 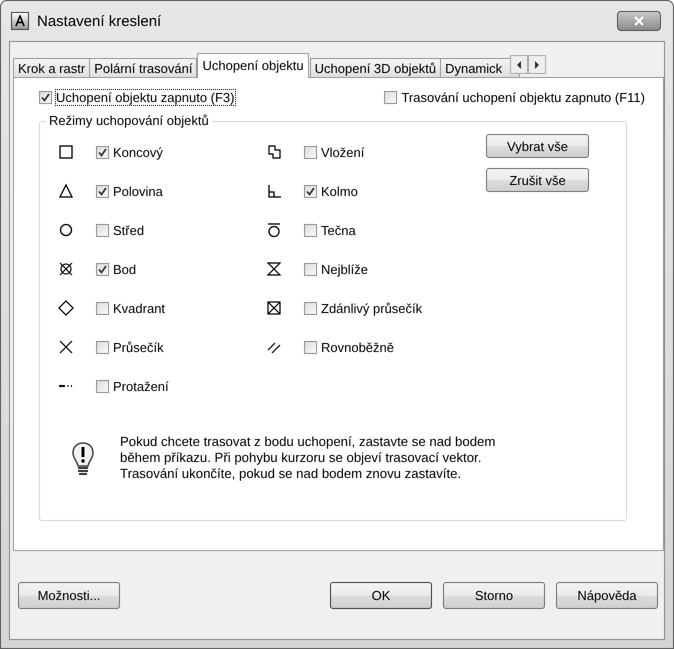 I want to click on tab: Uchopení objektu, so click(x=253, y=65).